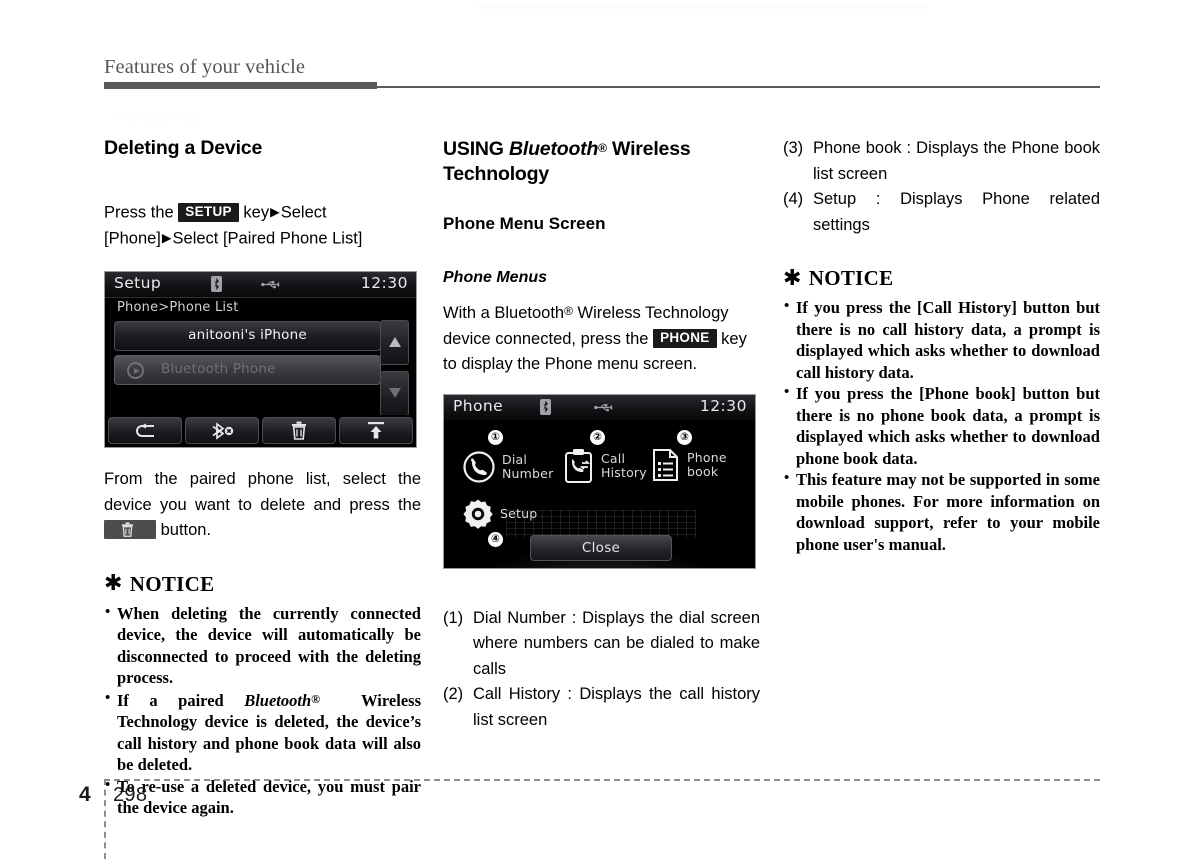  I want to click on sub-sub-title-phone-menus: Phone Menus, so click(495, 277).